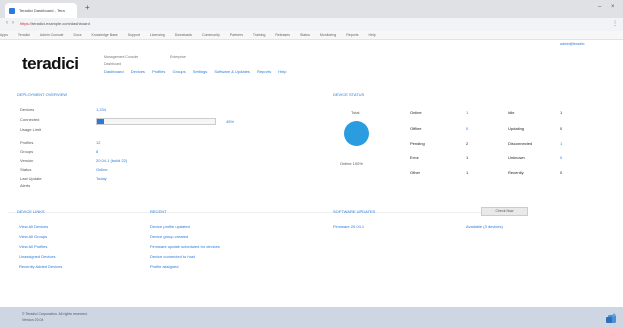  I want to click on stat-value: 2, so click(467, 143).